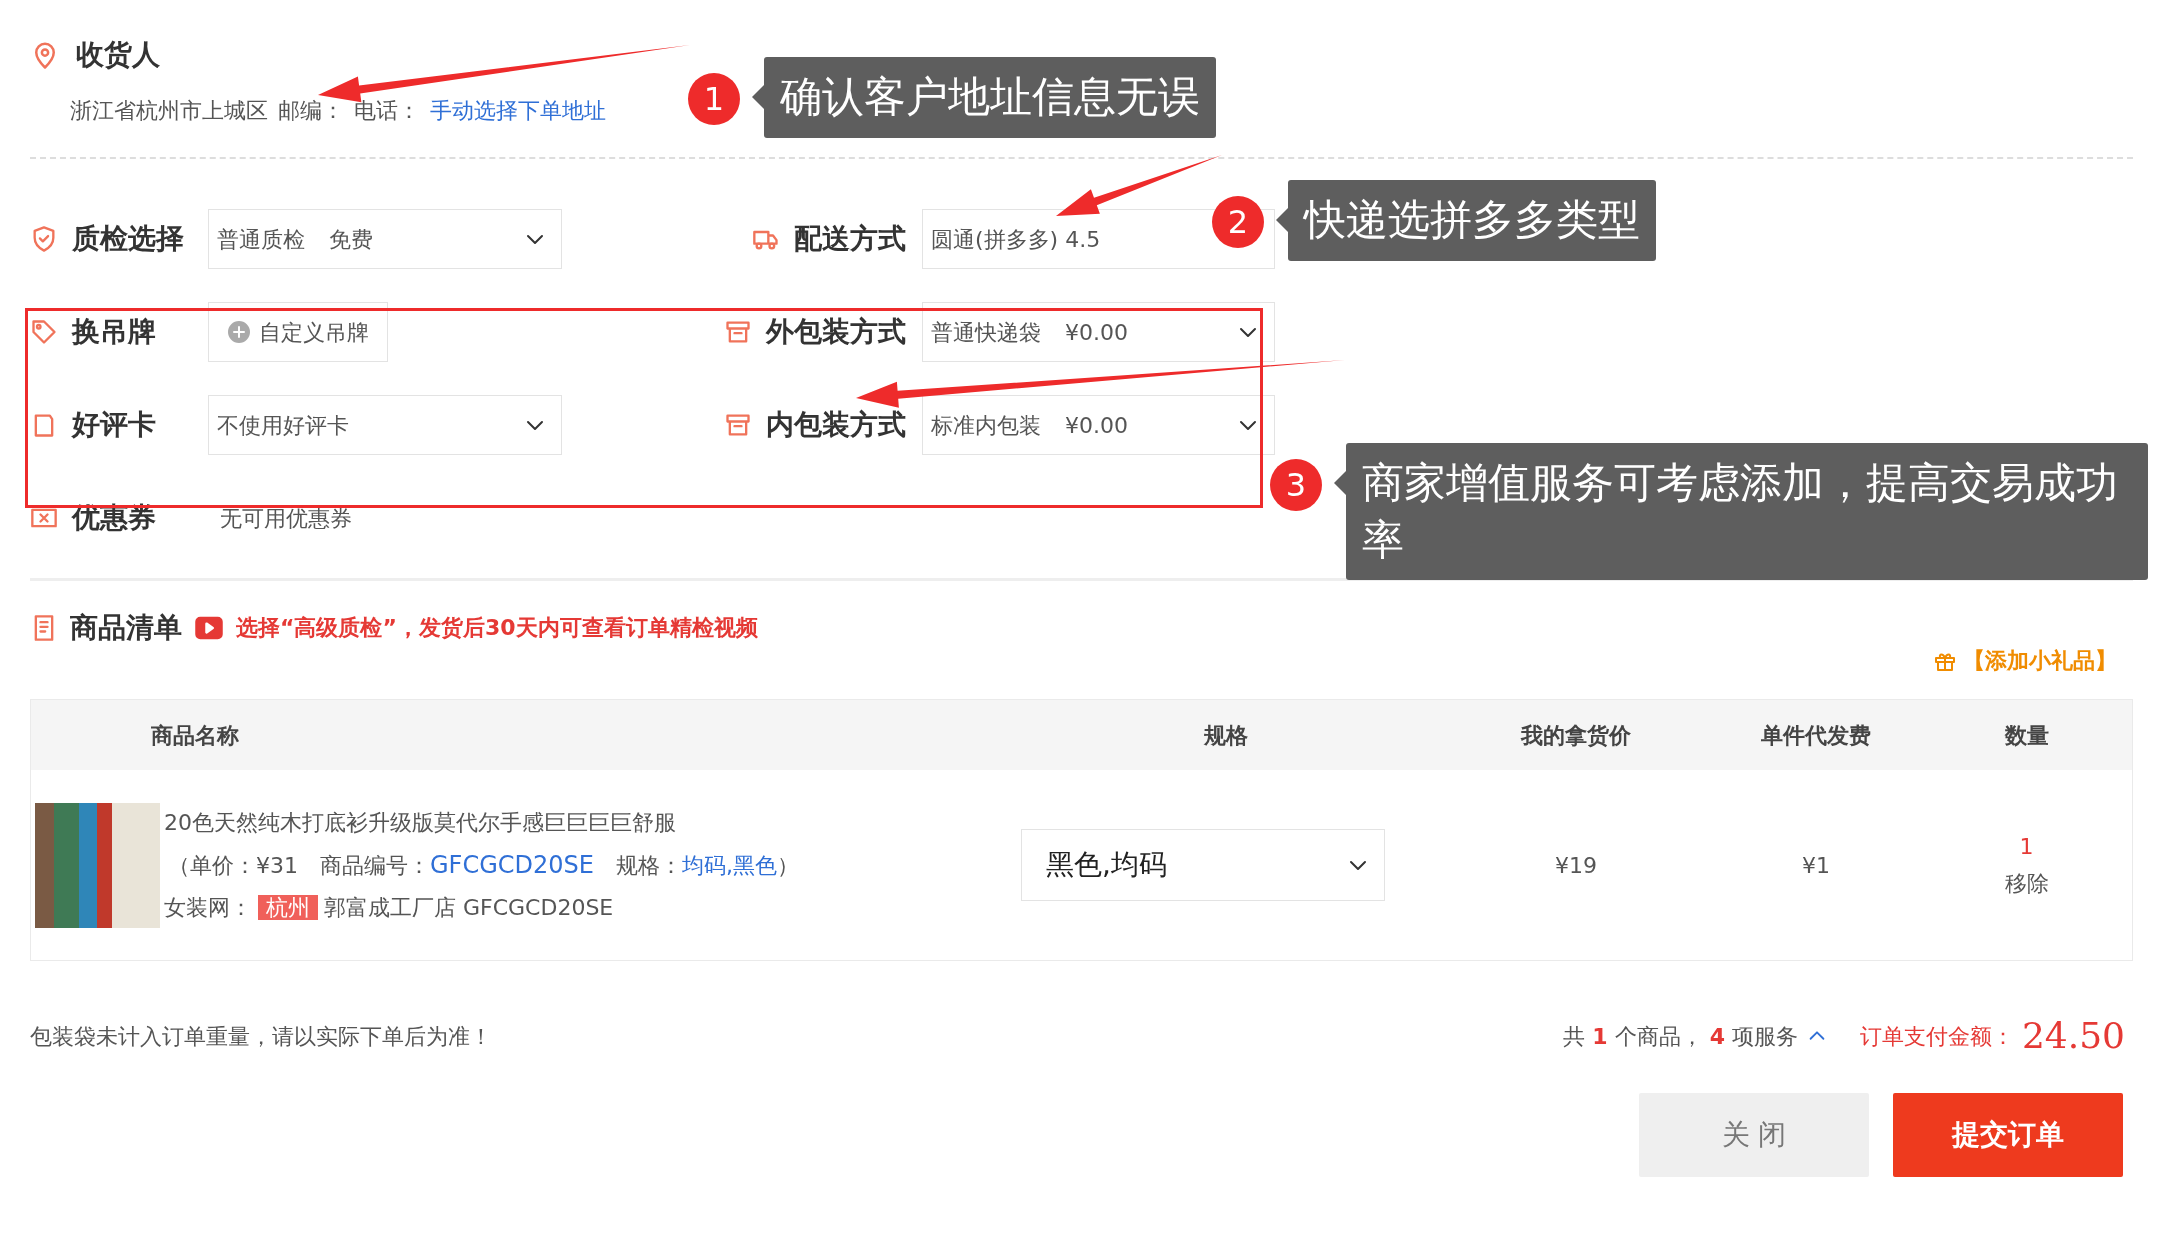 This screenshot has height=1254, width=2160. I want to click on option-label: 外包装方式, so click(836, 332).